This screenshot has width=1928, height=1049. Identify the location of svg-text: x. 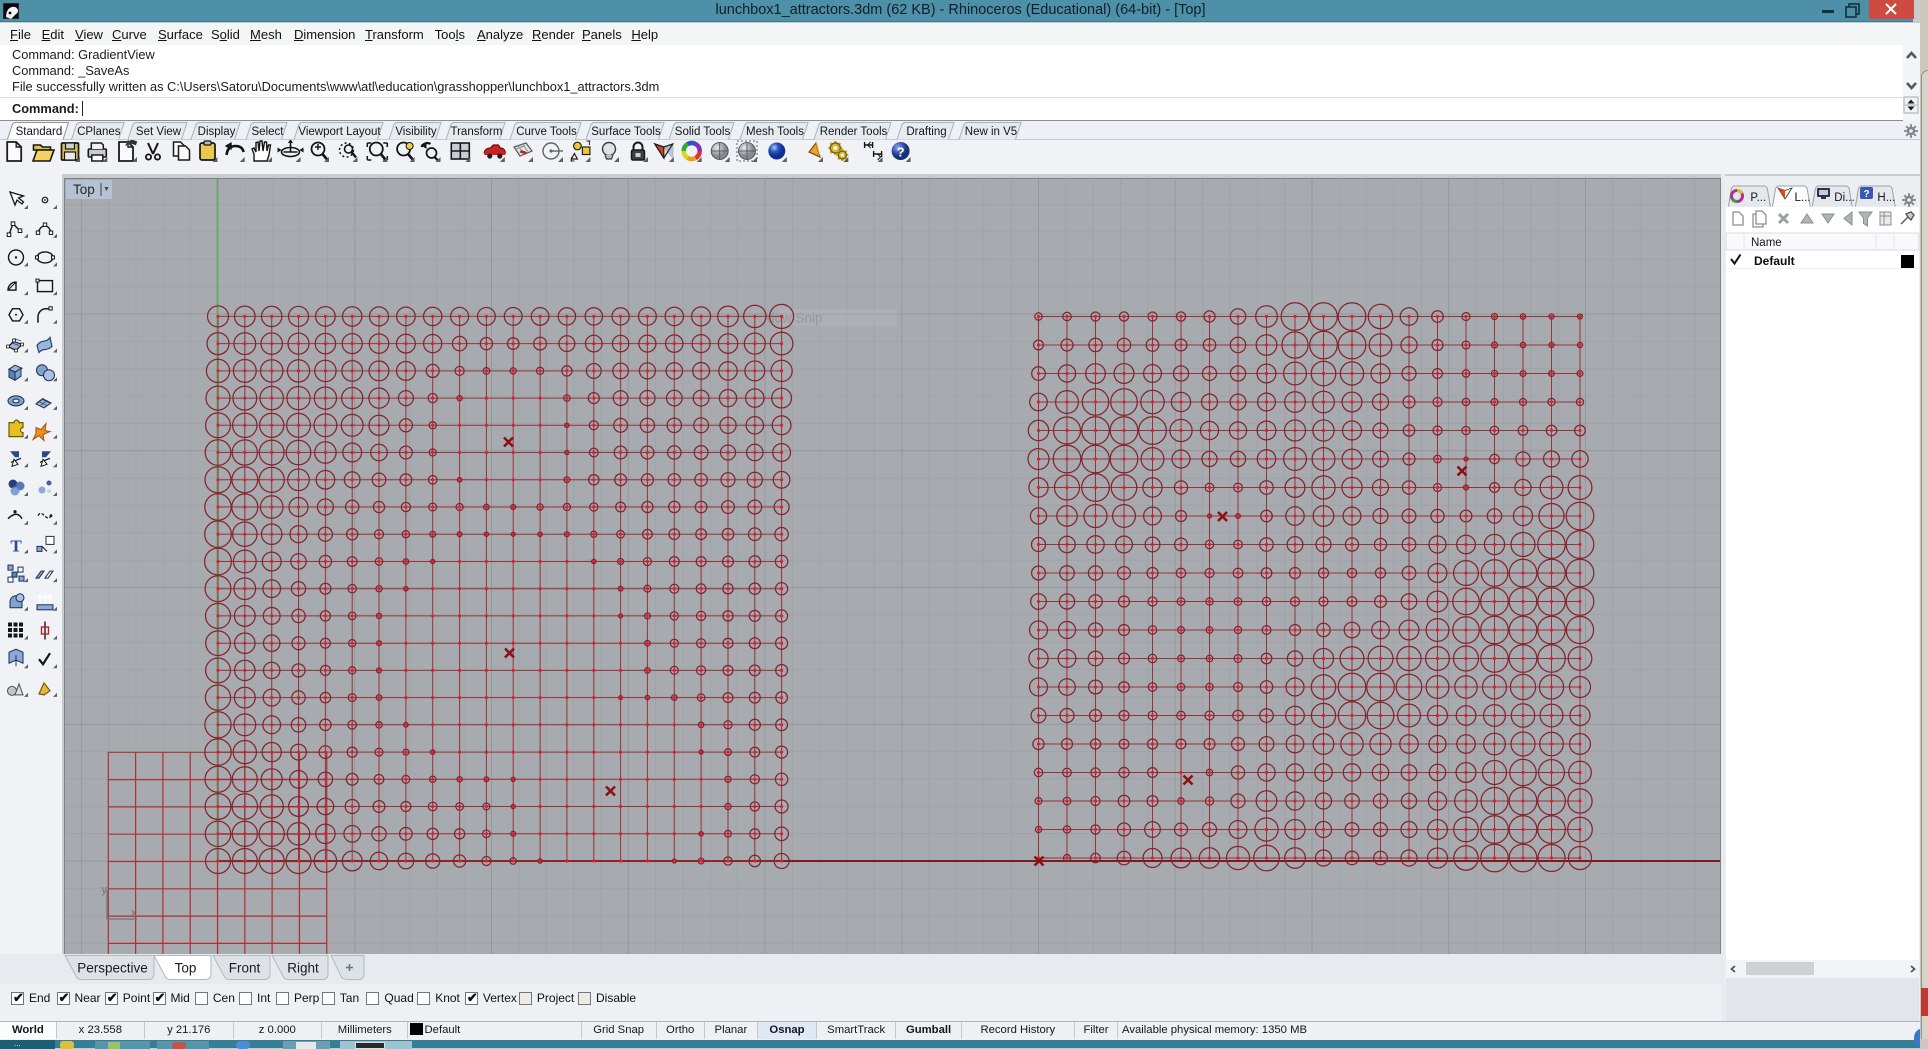
(134, 913).